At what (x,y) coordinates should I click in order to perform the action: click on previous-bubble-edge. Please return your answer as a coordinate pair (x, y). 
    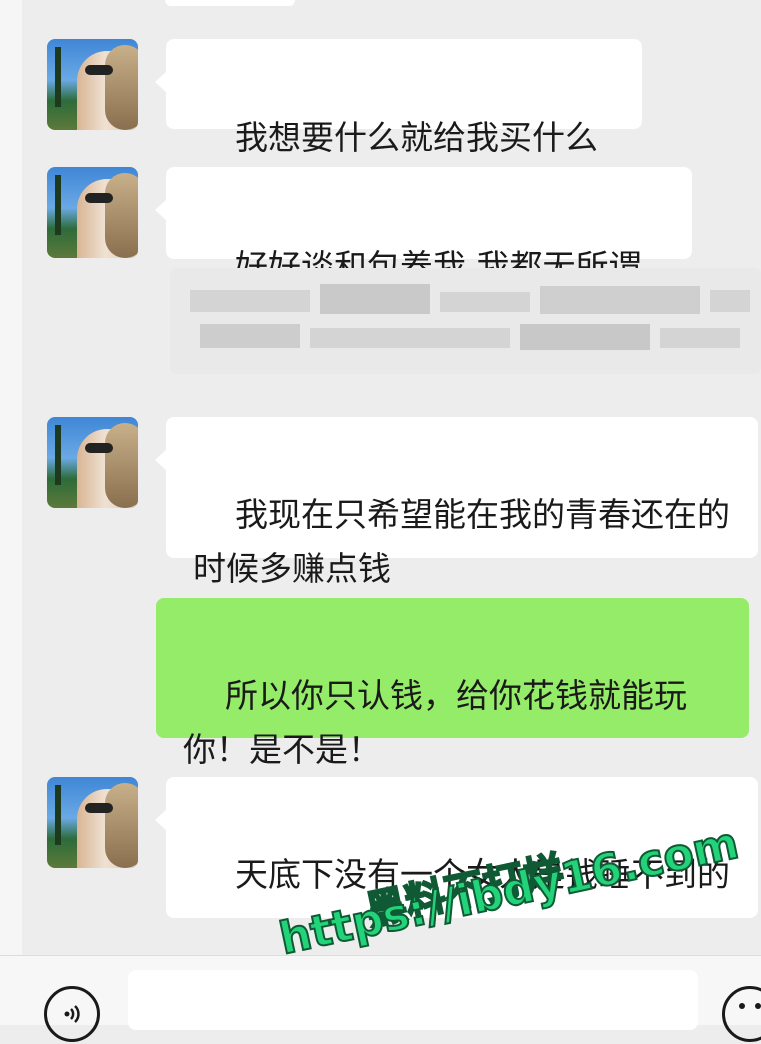
    Looking at the image, I should click on (230, 3).